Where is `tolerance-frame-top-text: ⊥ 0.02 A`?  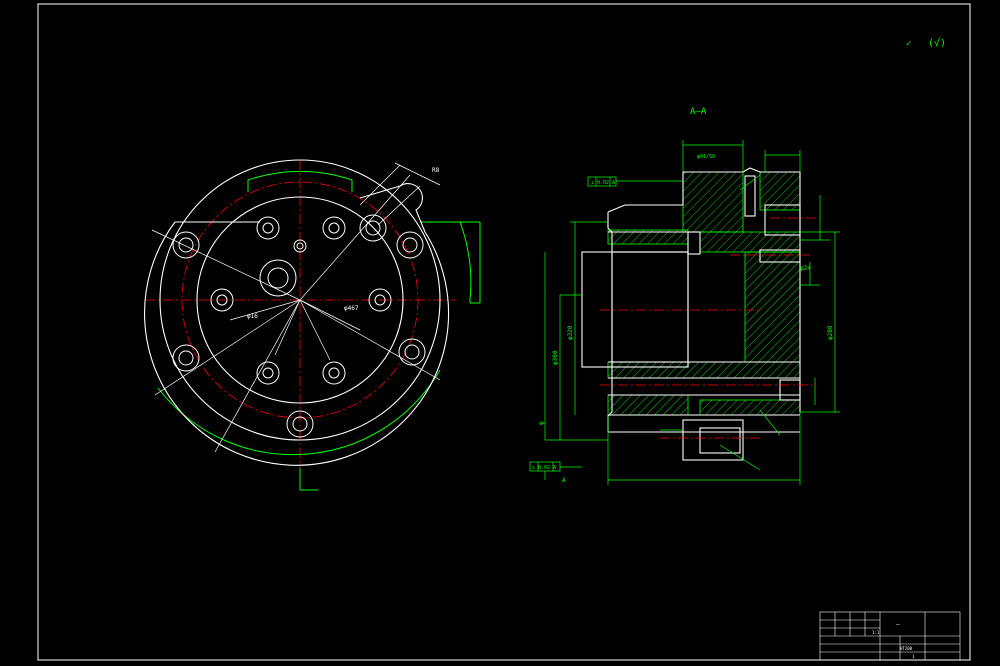
tolerance-frame-top-text: ⊥ 0.02 A is located at coordinates (603, 183).